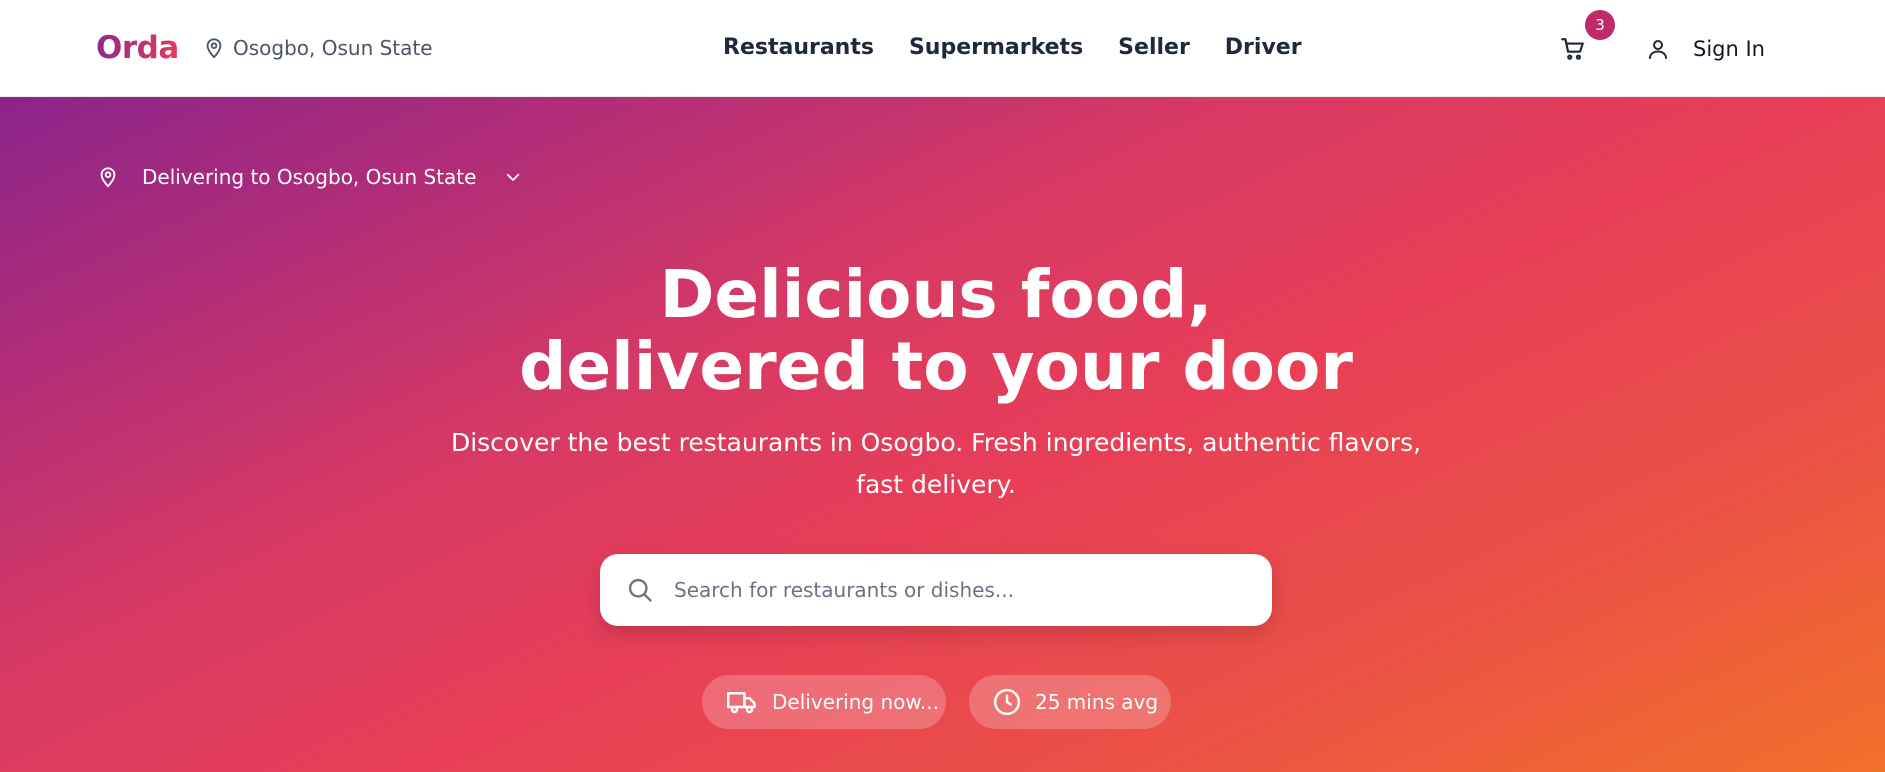  What do you see at coordinates (640, 590) in the screenshot?
I see `search-icon` at bounding box center [640, 590].